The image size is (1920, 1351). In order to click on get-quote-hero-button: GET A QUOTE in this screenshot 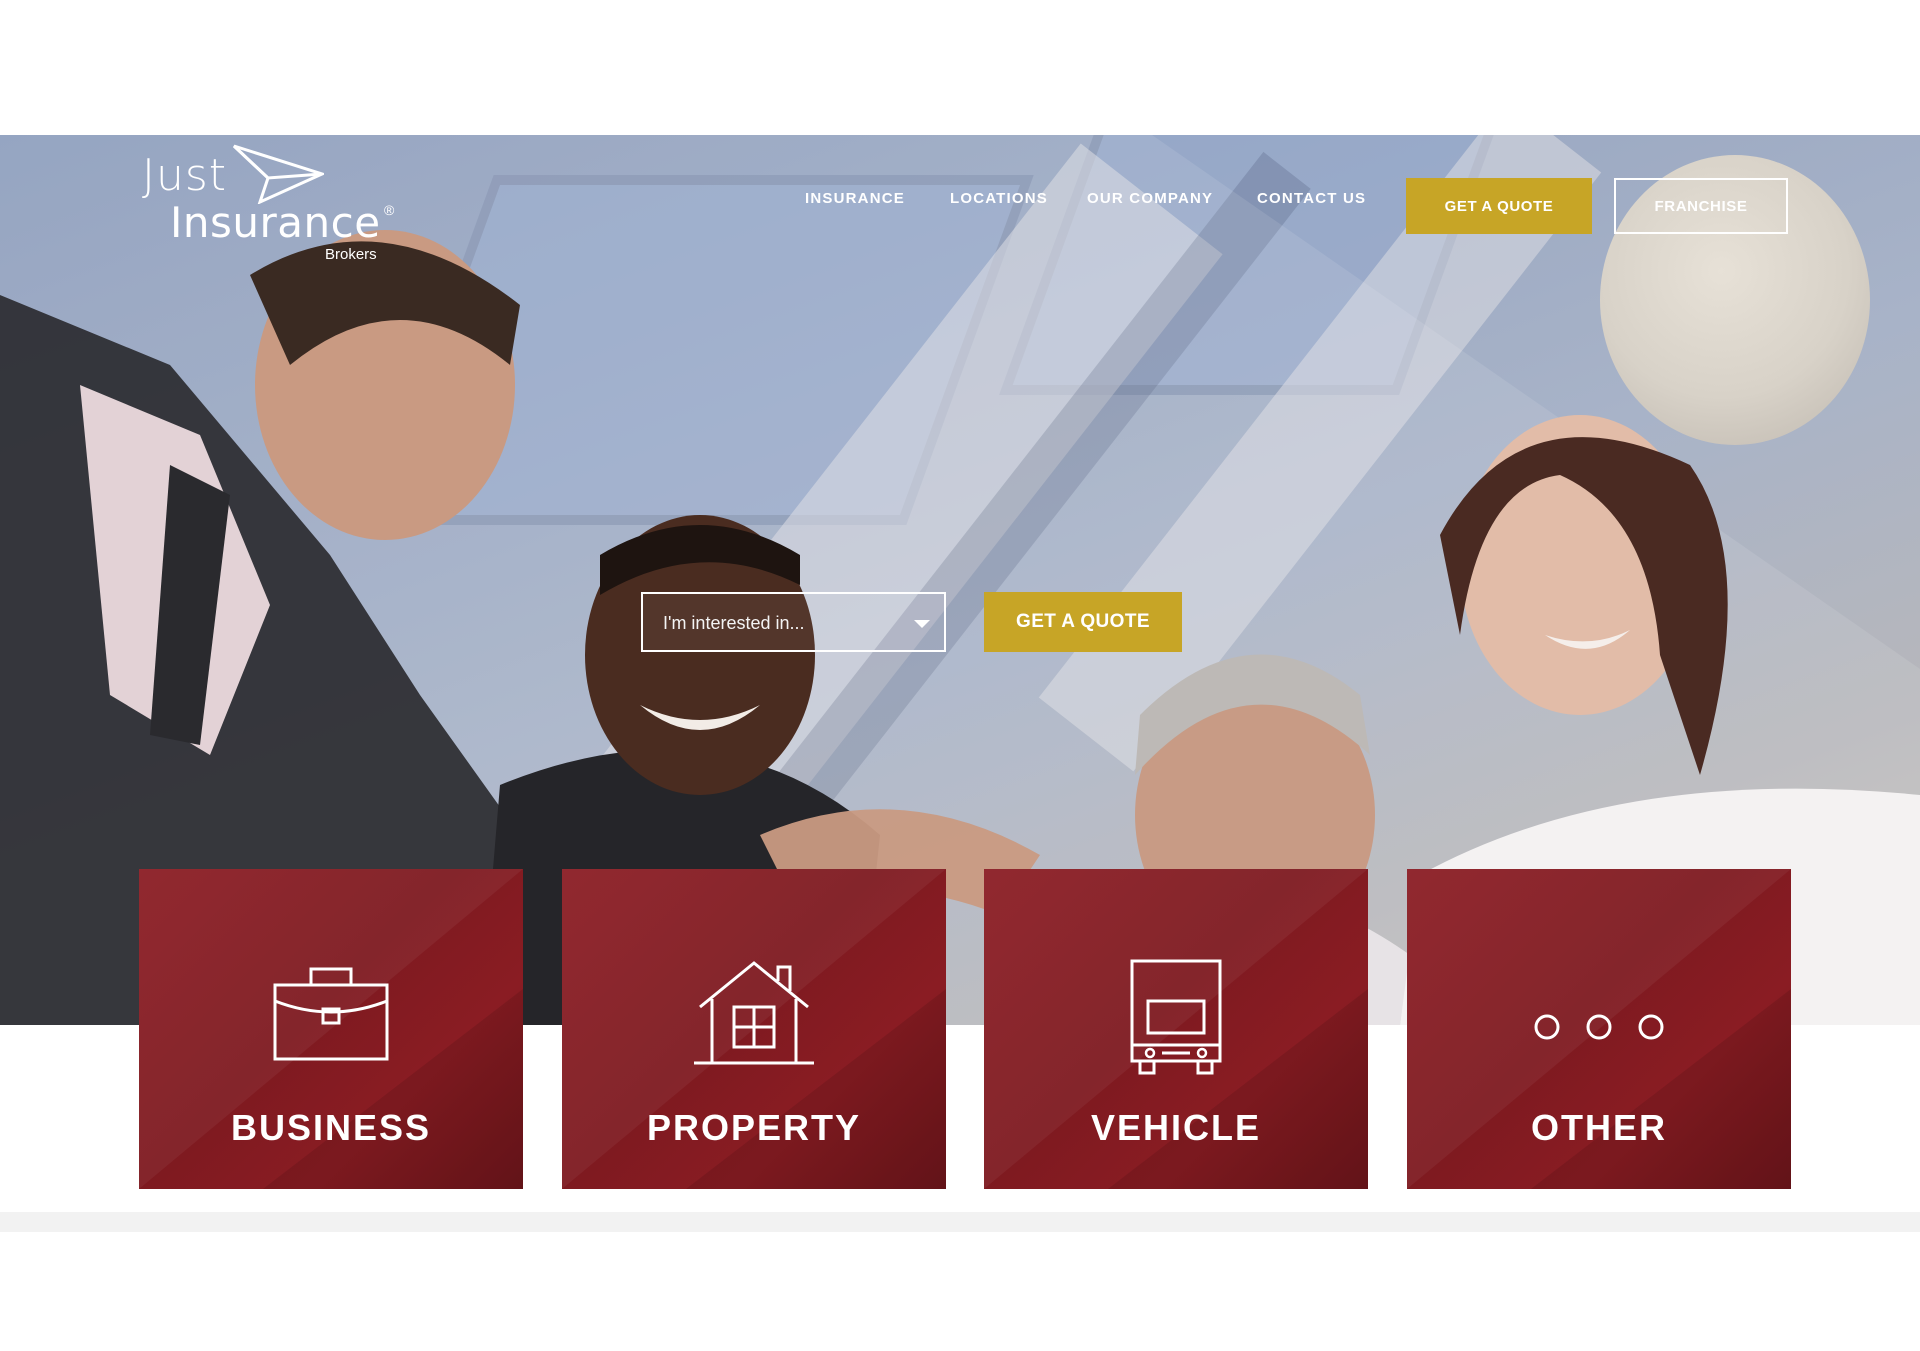, I will do `click(1083, 622)`.